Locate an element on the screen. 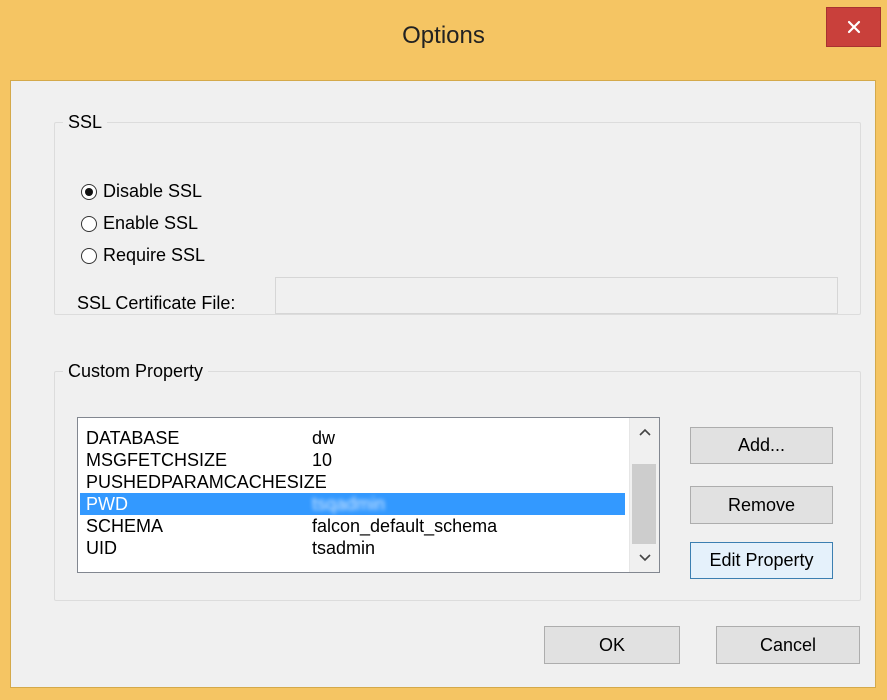 Image resolution: width=887 pixels, height=700 pixels. property-value-redacted: tsqadmin is located at coordinates (349, 504).